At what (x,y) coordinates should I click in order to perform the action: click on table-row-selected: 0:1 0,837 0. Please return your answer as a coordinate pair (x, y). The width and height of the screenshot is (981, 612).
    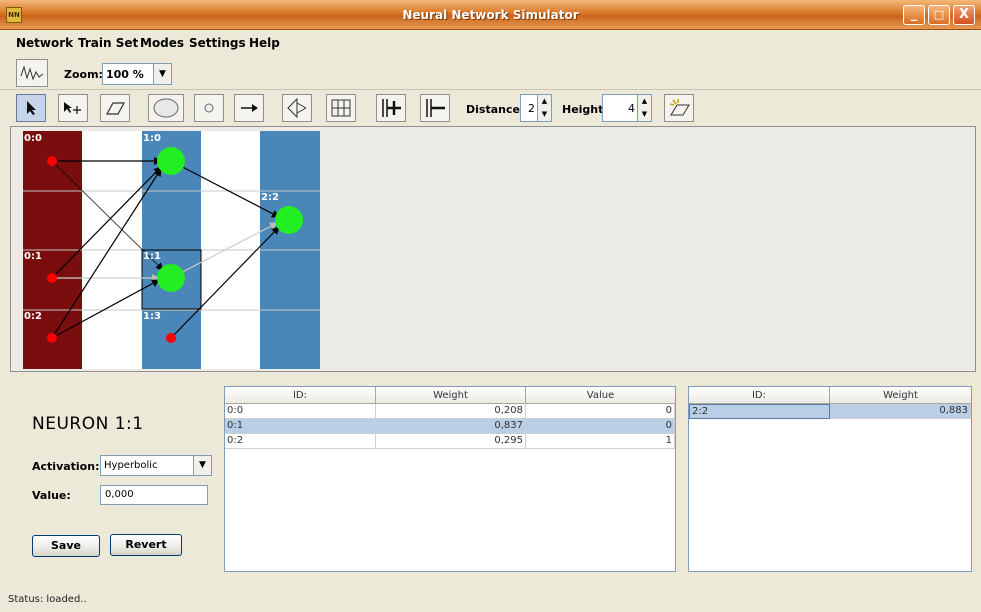
    Looking at the image, I should click on (450, 426).